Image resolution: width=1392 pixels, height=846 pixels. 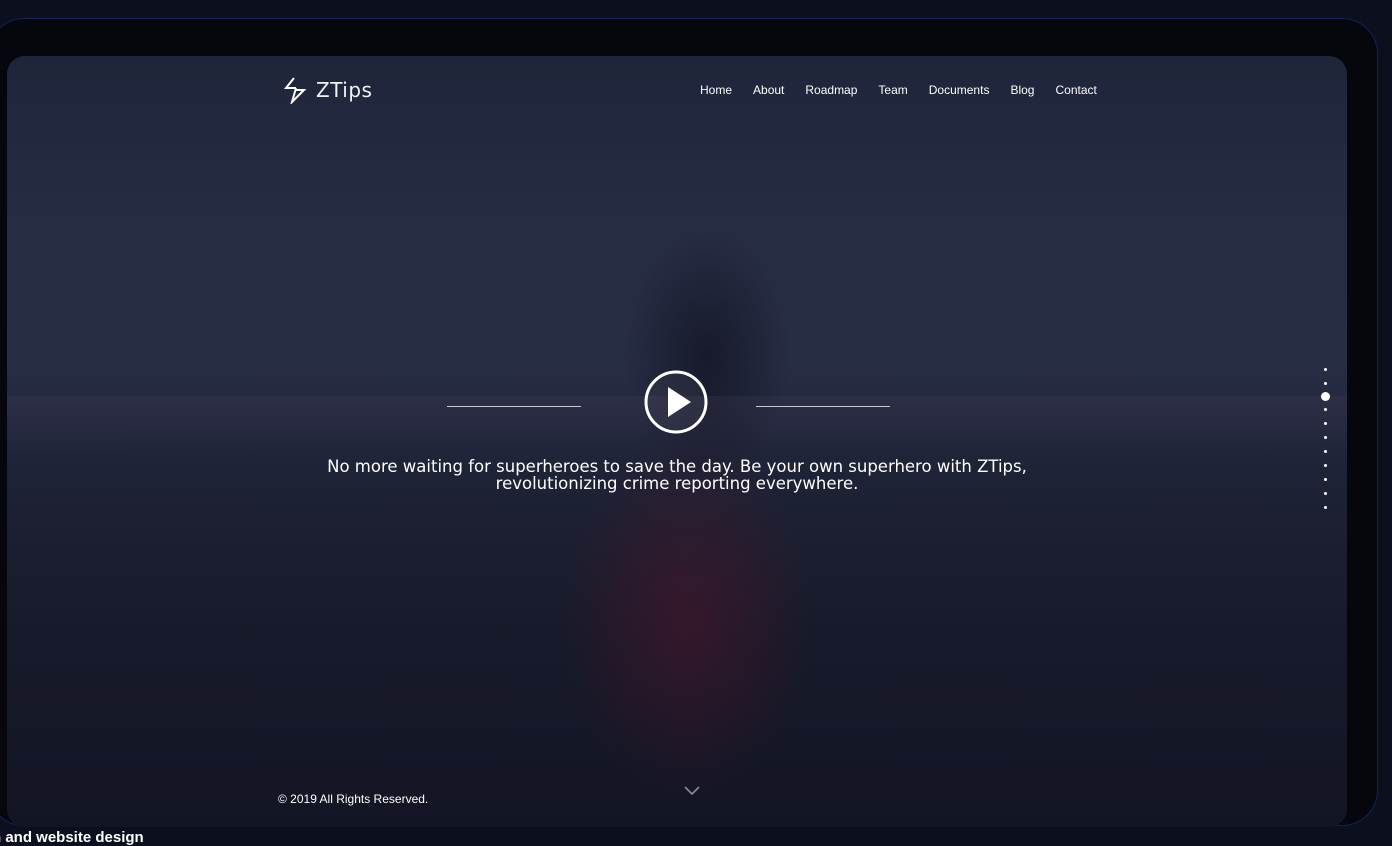 I want to click on nav-item-blog: Blog, so click(x=1022, y=90).